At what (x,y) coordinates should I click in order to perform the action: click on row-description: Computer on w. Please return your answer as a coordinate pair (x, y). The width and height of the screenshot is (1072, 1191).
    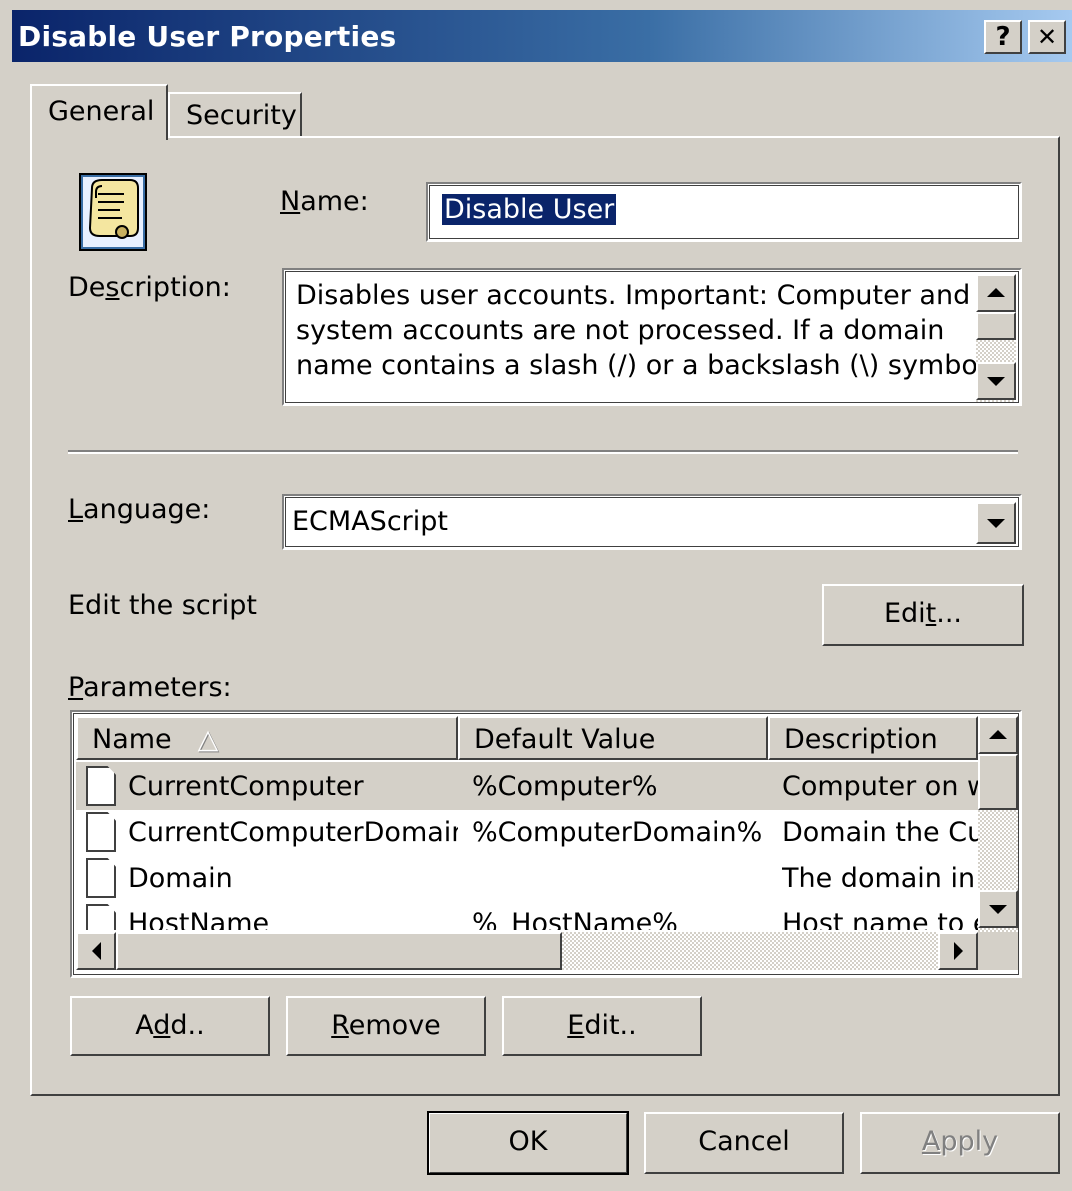
    Looking at the image, I should click on (880, 786).